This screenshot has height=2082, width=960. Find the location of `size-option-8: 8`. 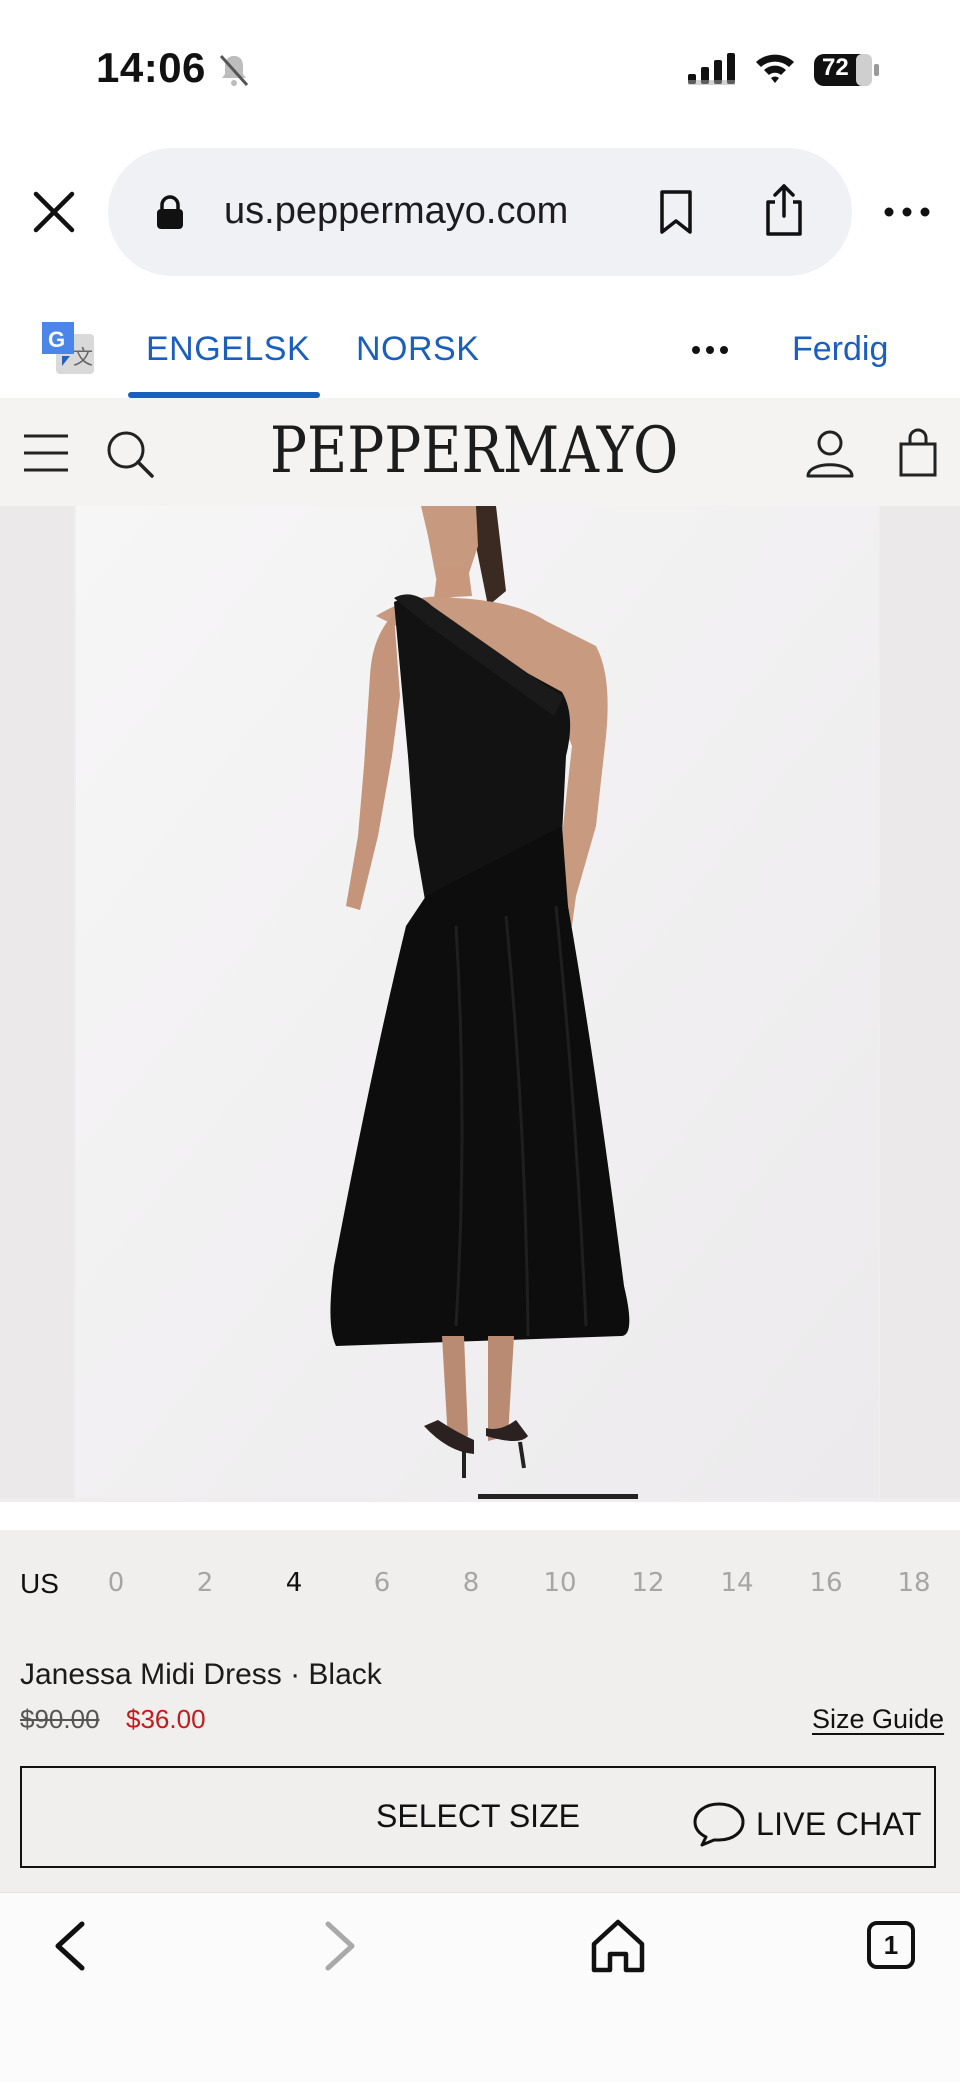

size-option-8: 8 is located at coordinates (471, 1583).